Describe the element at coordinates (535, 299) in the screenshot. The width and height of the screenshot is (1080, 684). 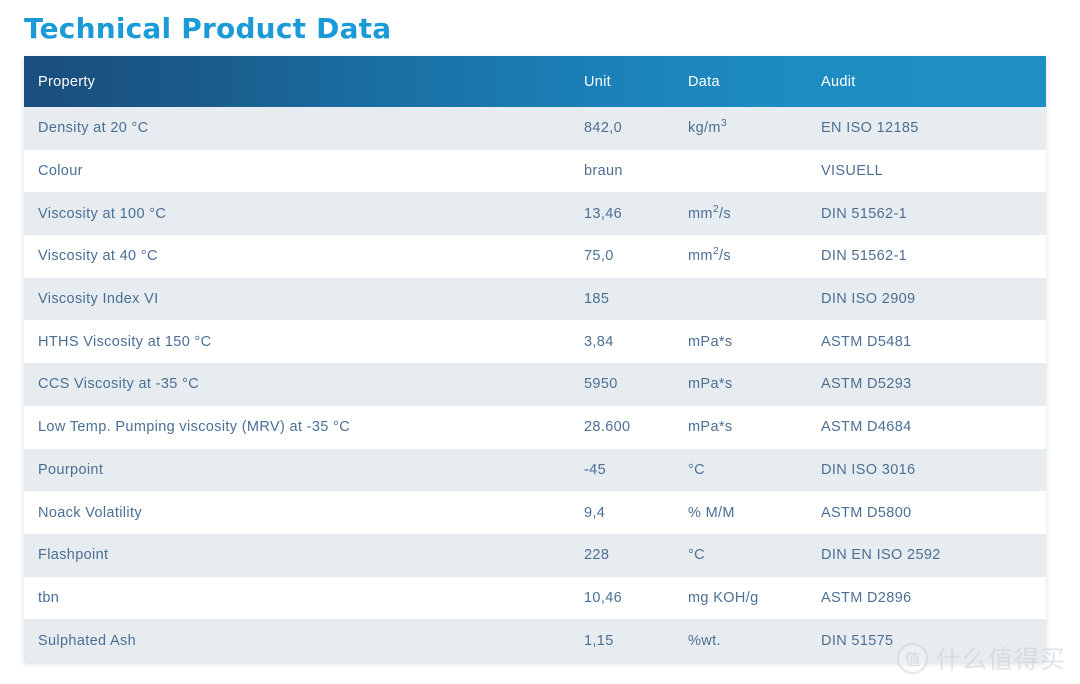
I see `table-row: Viscosity Index VI 185 DIN ISO 2909` at that location.